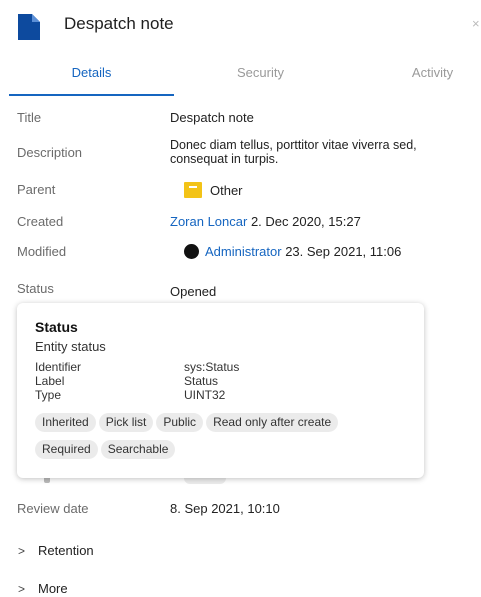  I want to click on parent-link: Other, so click(213, 190).